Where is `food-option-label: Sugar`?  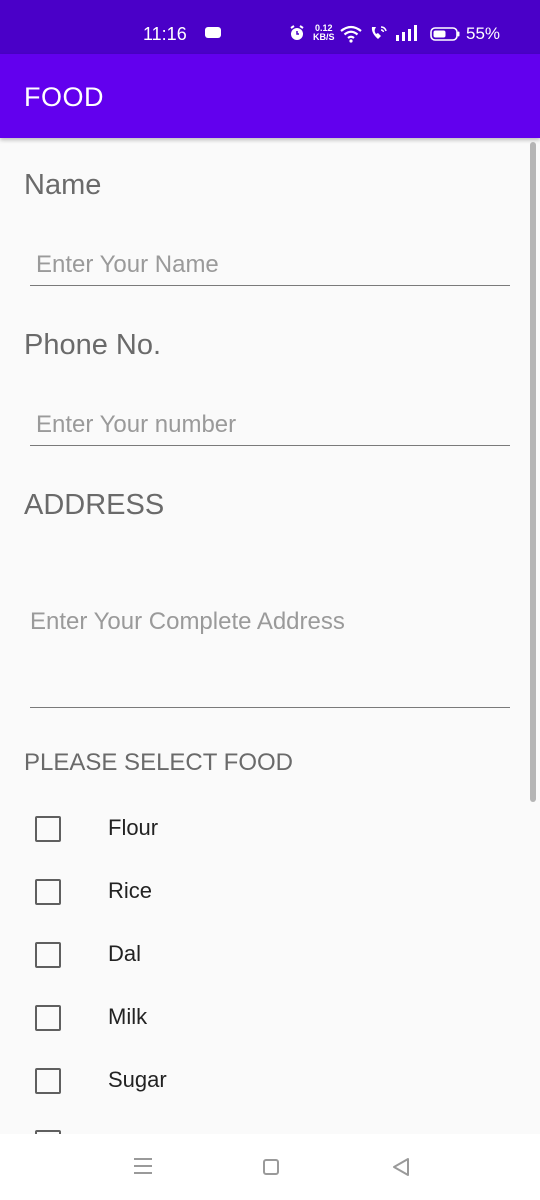 food-option-label: Sugar is located at coordinates (137, 1079).